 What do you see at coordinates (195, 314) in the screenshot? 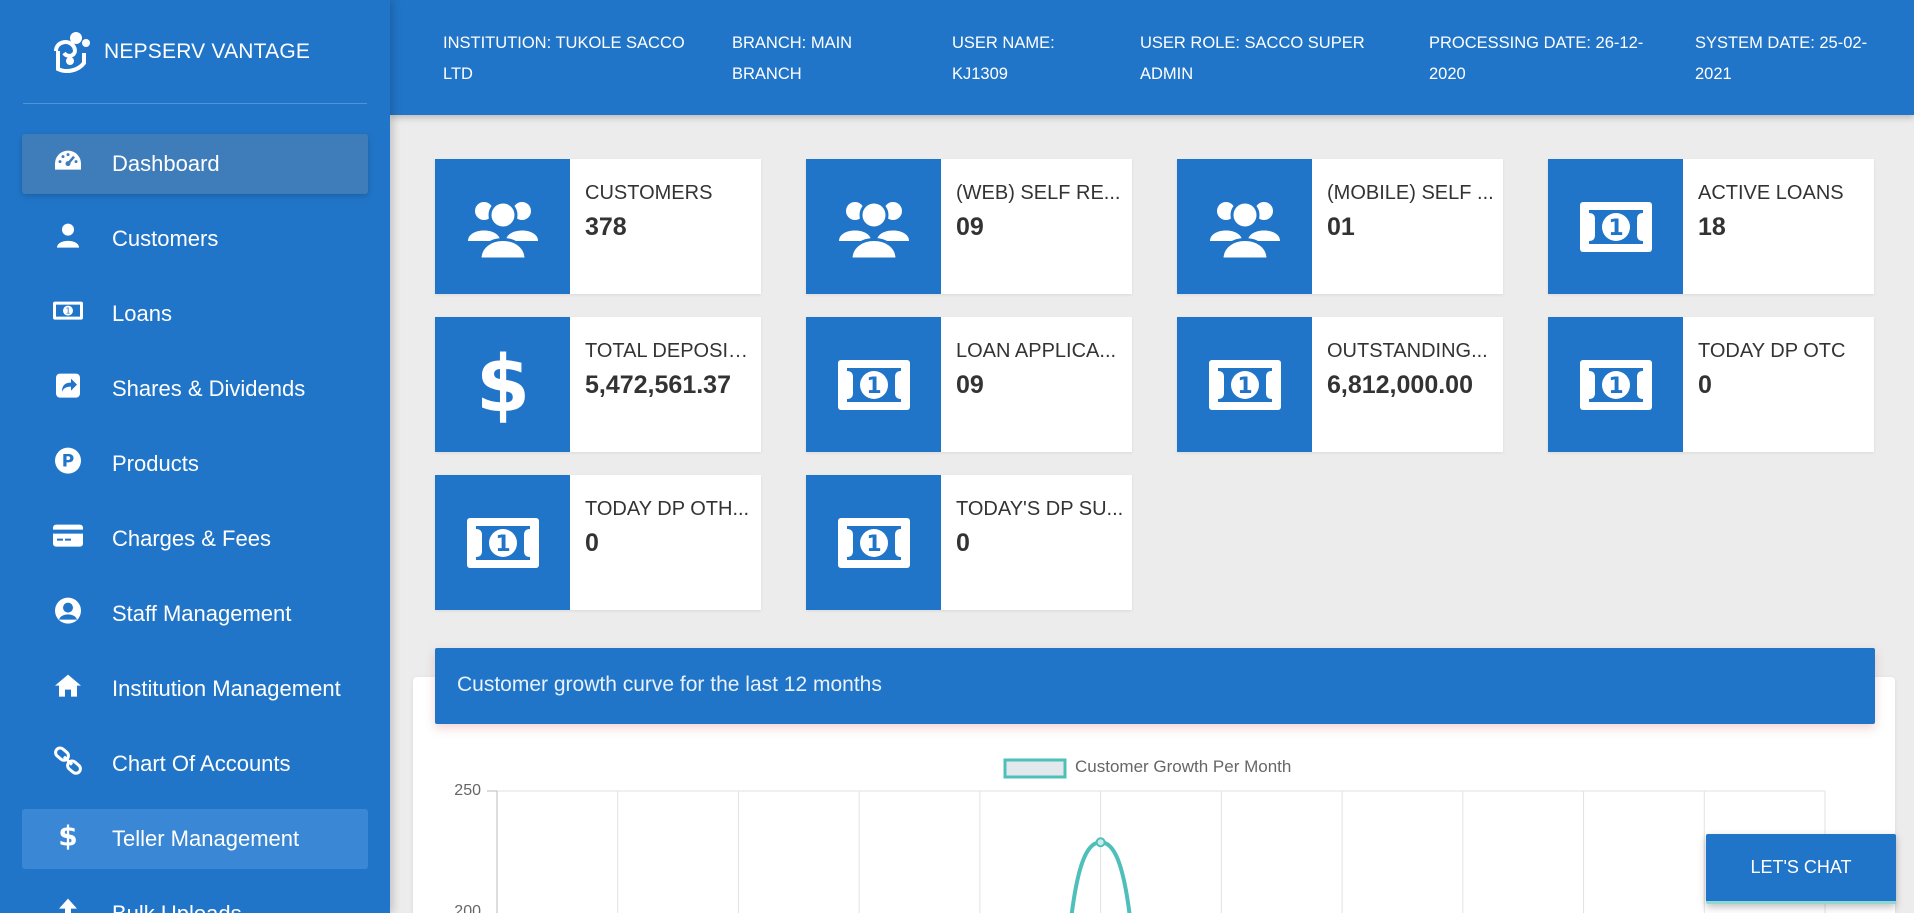
I see `sidebar-item-loans: 1 Loans` at bounding box center [195, 314].